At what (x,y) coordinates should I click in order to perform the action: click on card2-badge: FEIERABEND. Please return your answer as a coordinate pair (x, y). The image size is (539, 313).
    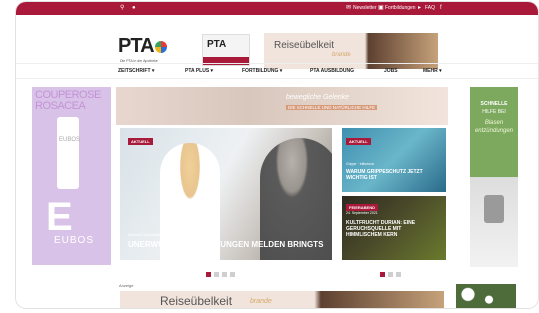
    Looking at the image, I should click on (362, 207).